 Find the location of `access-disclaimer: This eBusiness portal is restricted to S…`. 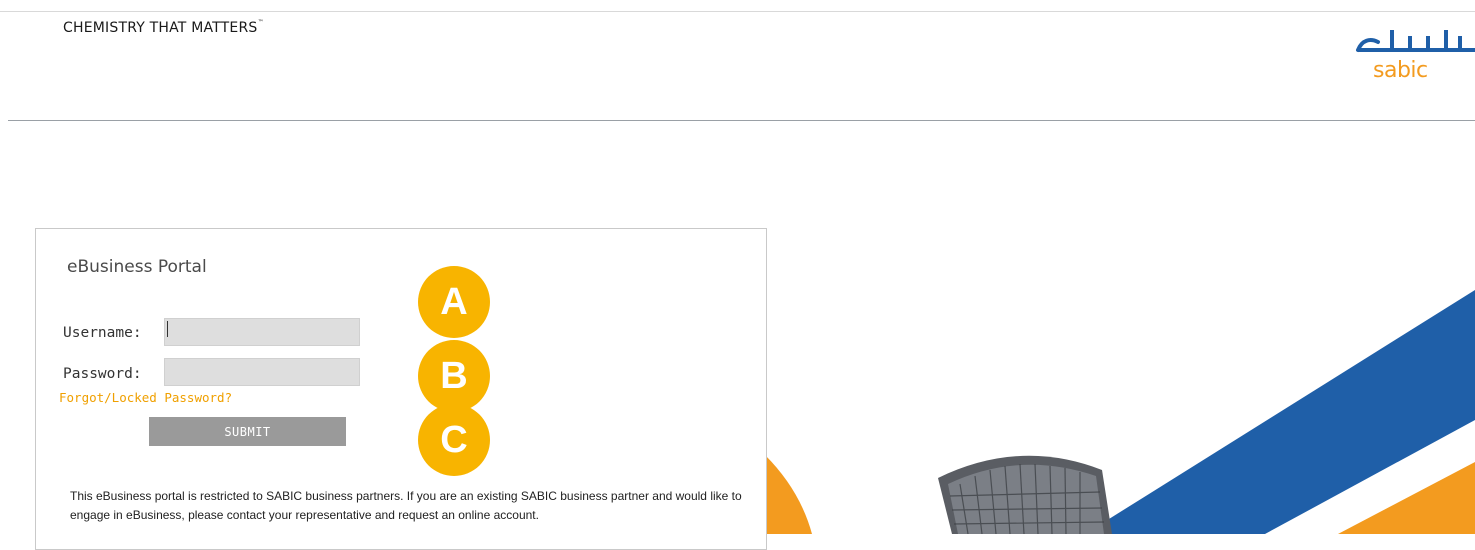

access-disclaimer: This eBusiness portal is restricted to S… is located at coordinates (406, 505).